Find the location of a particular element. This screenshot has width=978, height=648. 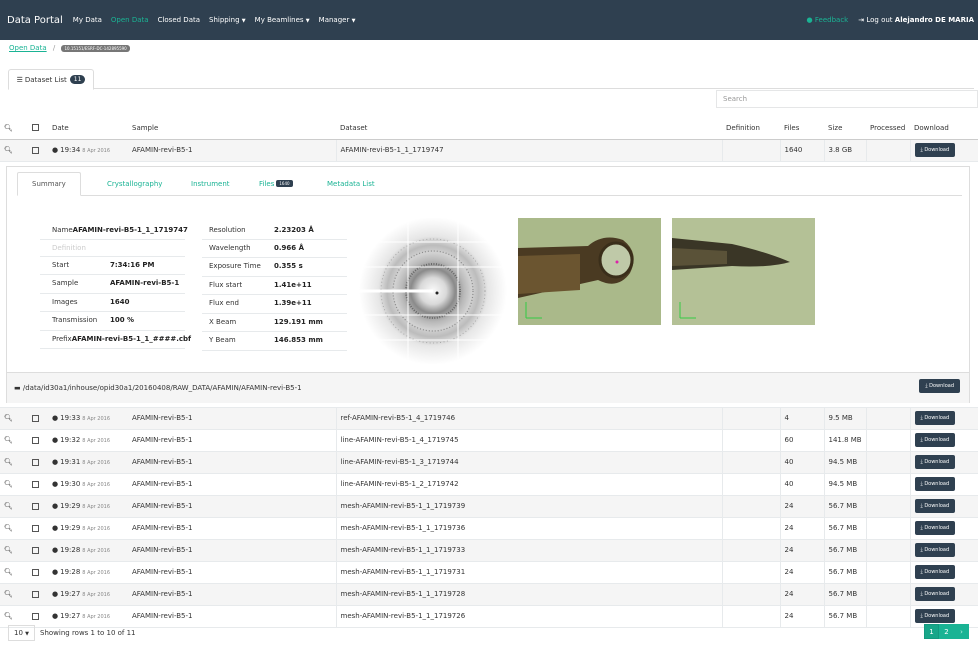

select-all-checkbox is located at coordinates (38, 128).